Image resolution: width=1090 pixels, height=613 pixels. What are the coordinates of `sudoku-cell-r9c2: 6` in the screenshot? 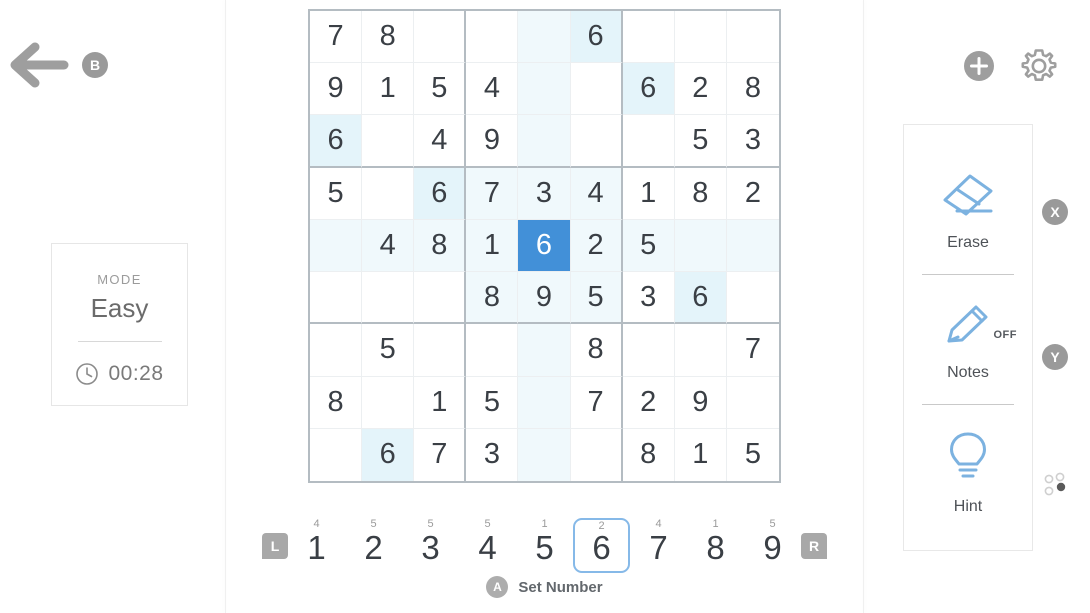 It's located at (388, 454).